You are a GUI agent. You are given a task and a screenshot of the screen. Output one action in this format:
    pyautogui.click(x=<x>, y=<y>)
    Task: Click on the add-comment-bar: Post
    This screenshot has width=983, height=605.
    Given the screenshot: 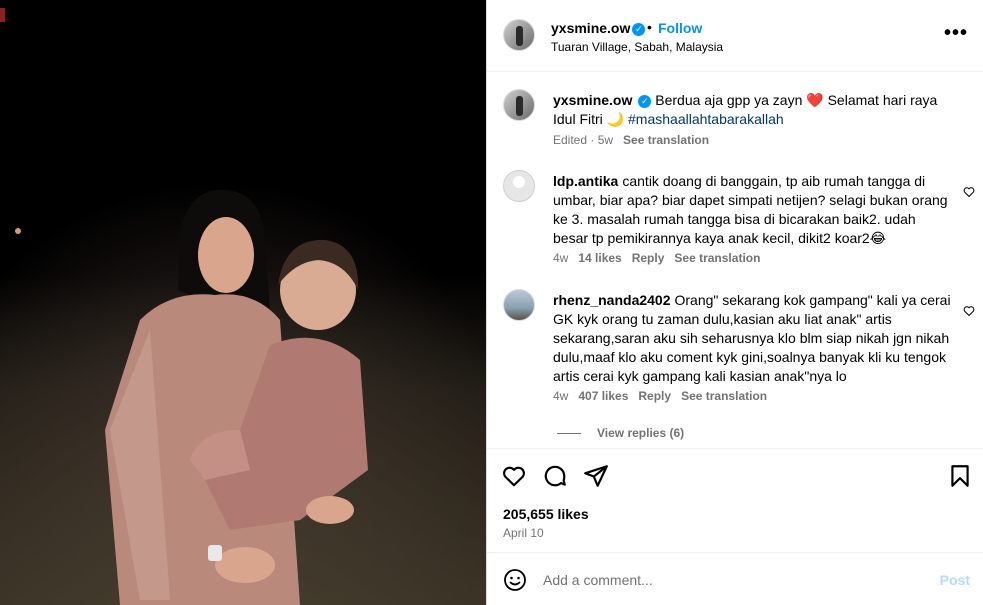 What is the action you would take?
    pyautogui.click(x=735, y=578)
    